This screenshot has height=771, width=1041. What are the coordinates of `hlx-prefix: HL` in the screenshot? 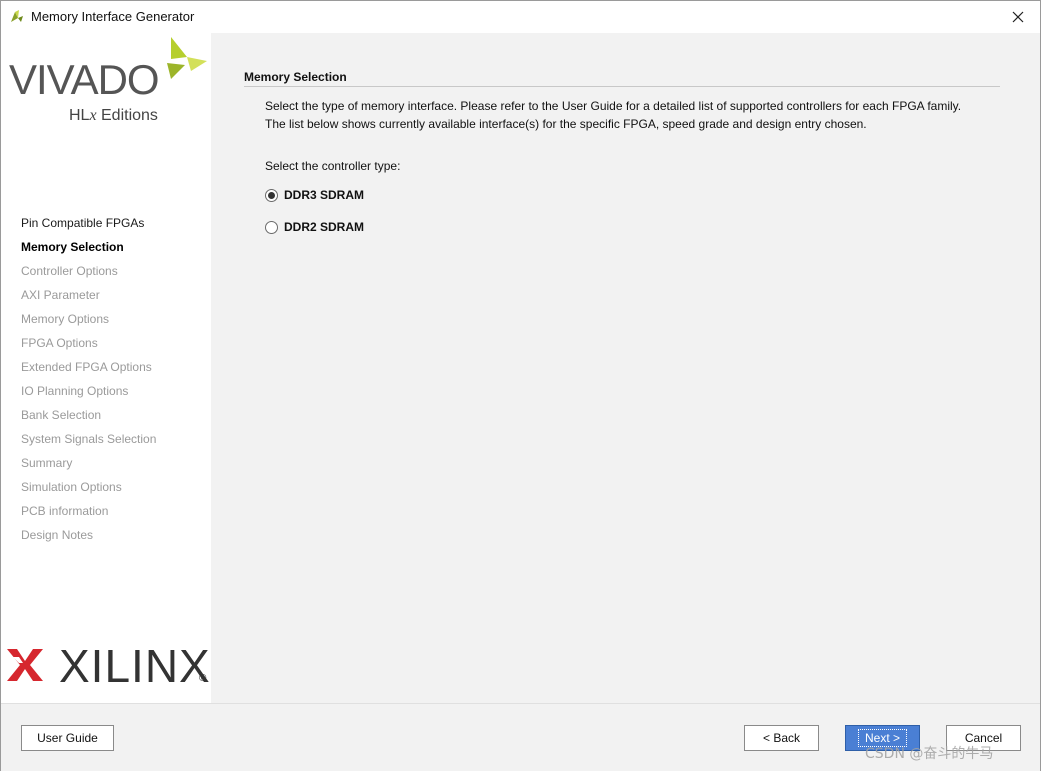 It's located at (79, 115).